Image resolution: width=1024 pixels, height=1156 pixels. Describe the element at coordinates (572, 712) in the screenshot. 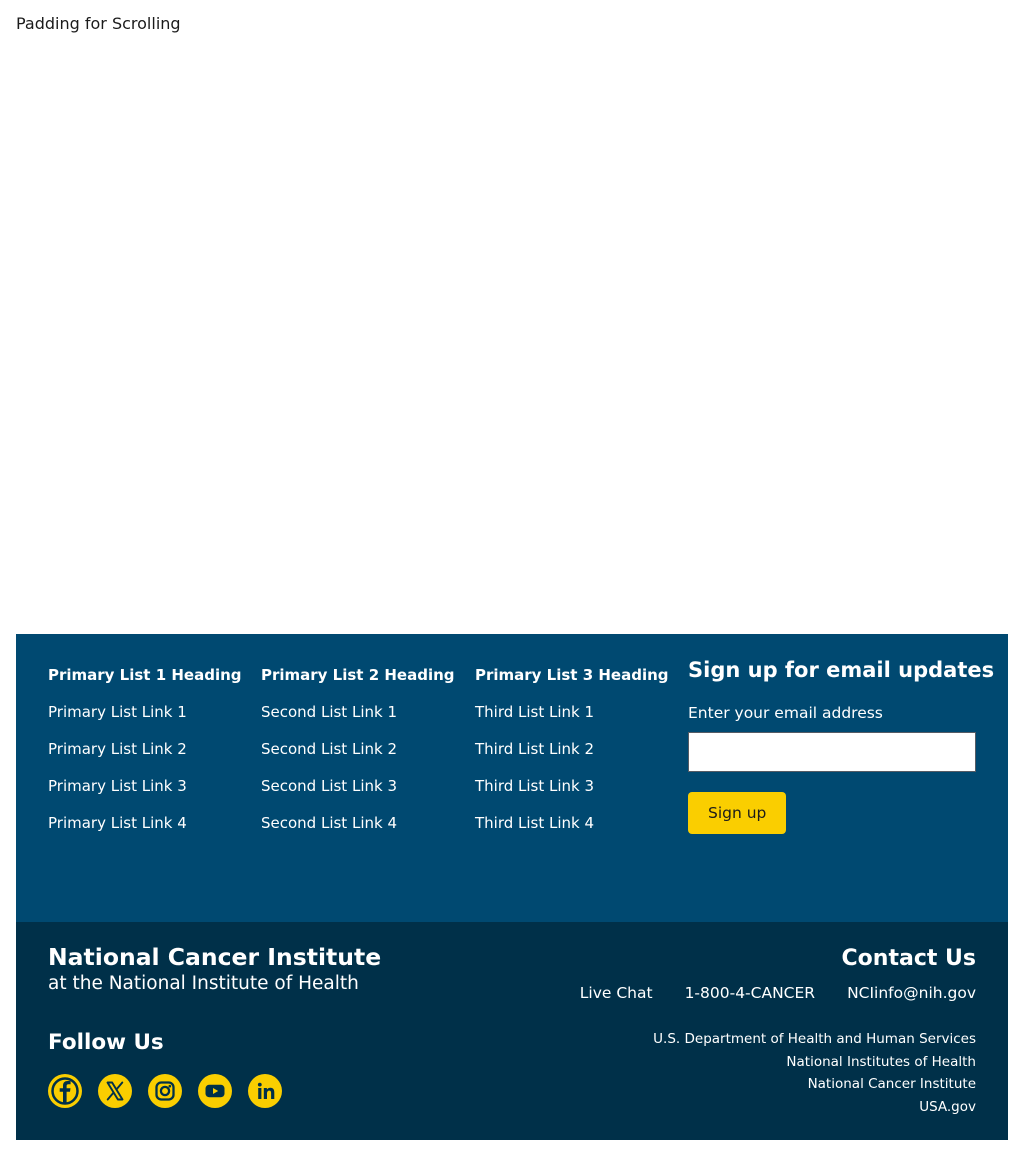

I see `footer-link: Third List Link 1` at that location.